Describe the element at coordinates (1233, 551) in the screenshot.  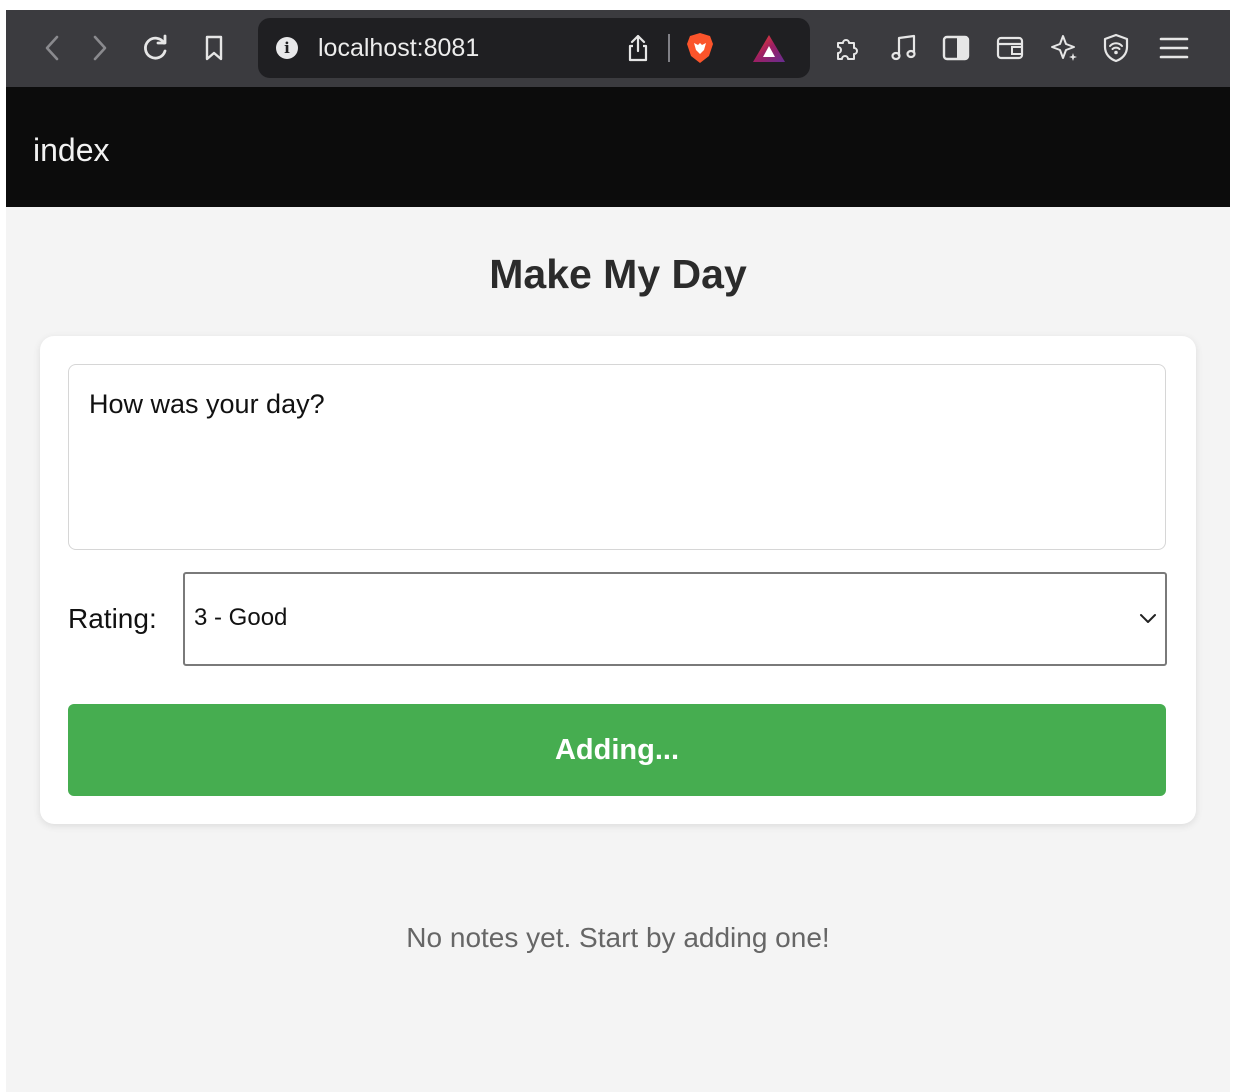
I see `window-edge` at that location.